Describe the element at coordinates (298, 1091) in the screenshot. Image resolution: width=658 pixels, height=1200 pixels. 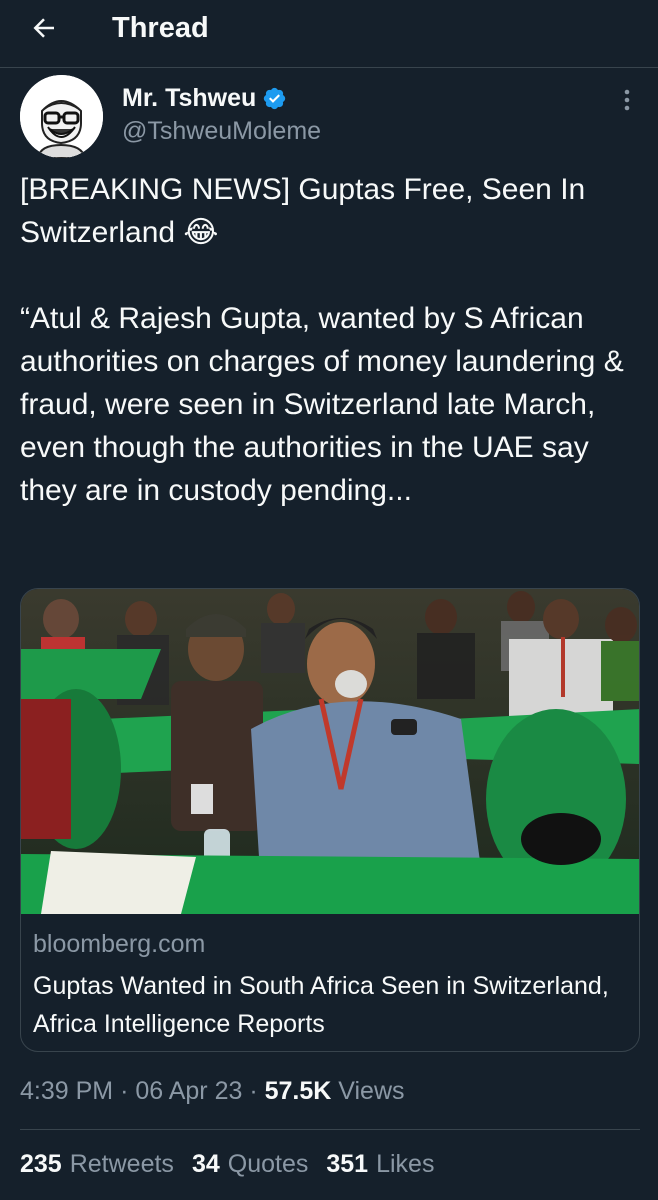
I see `views-count: 57.5K` at that location.